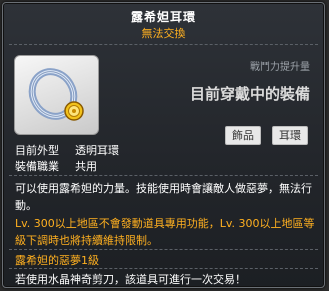 The image size is (329, 291). I want to click on earring-icon, so click(56, 94).